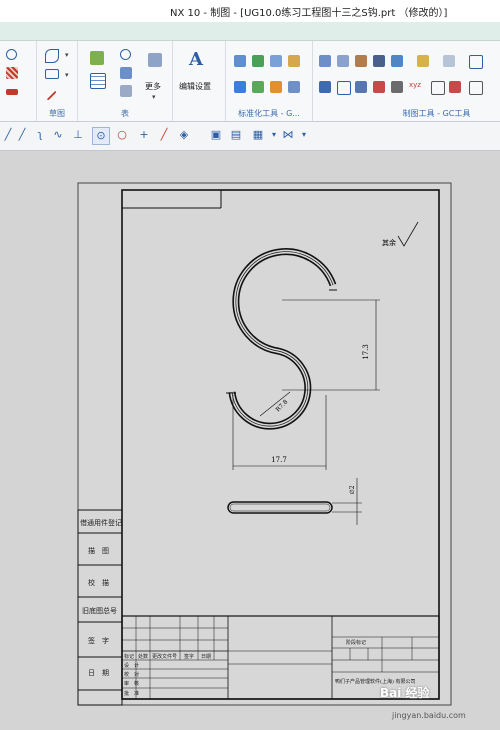  What do you see at coordinates (98, 641) in the screenshot?
I see `side-label-5: 签 字` at bounding box center [98, 641].